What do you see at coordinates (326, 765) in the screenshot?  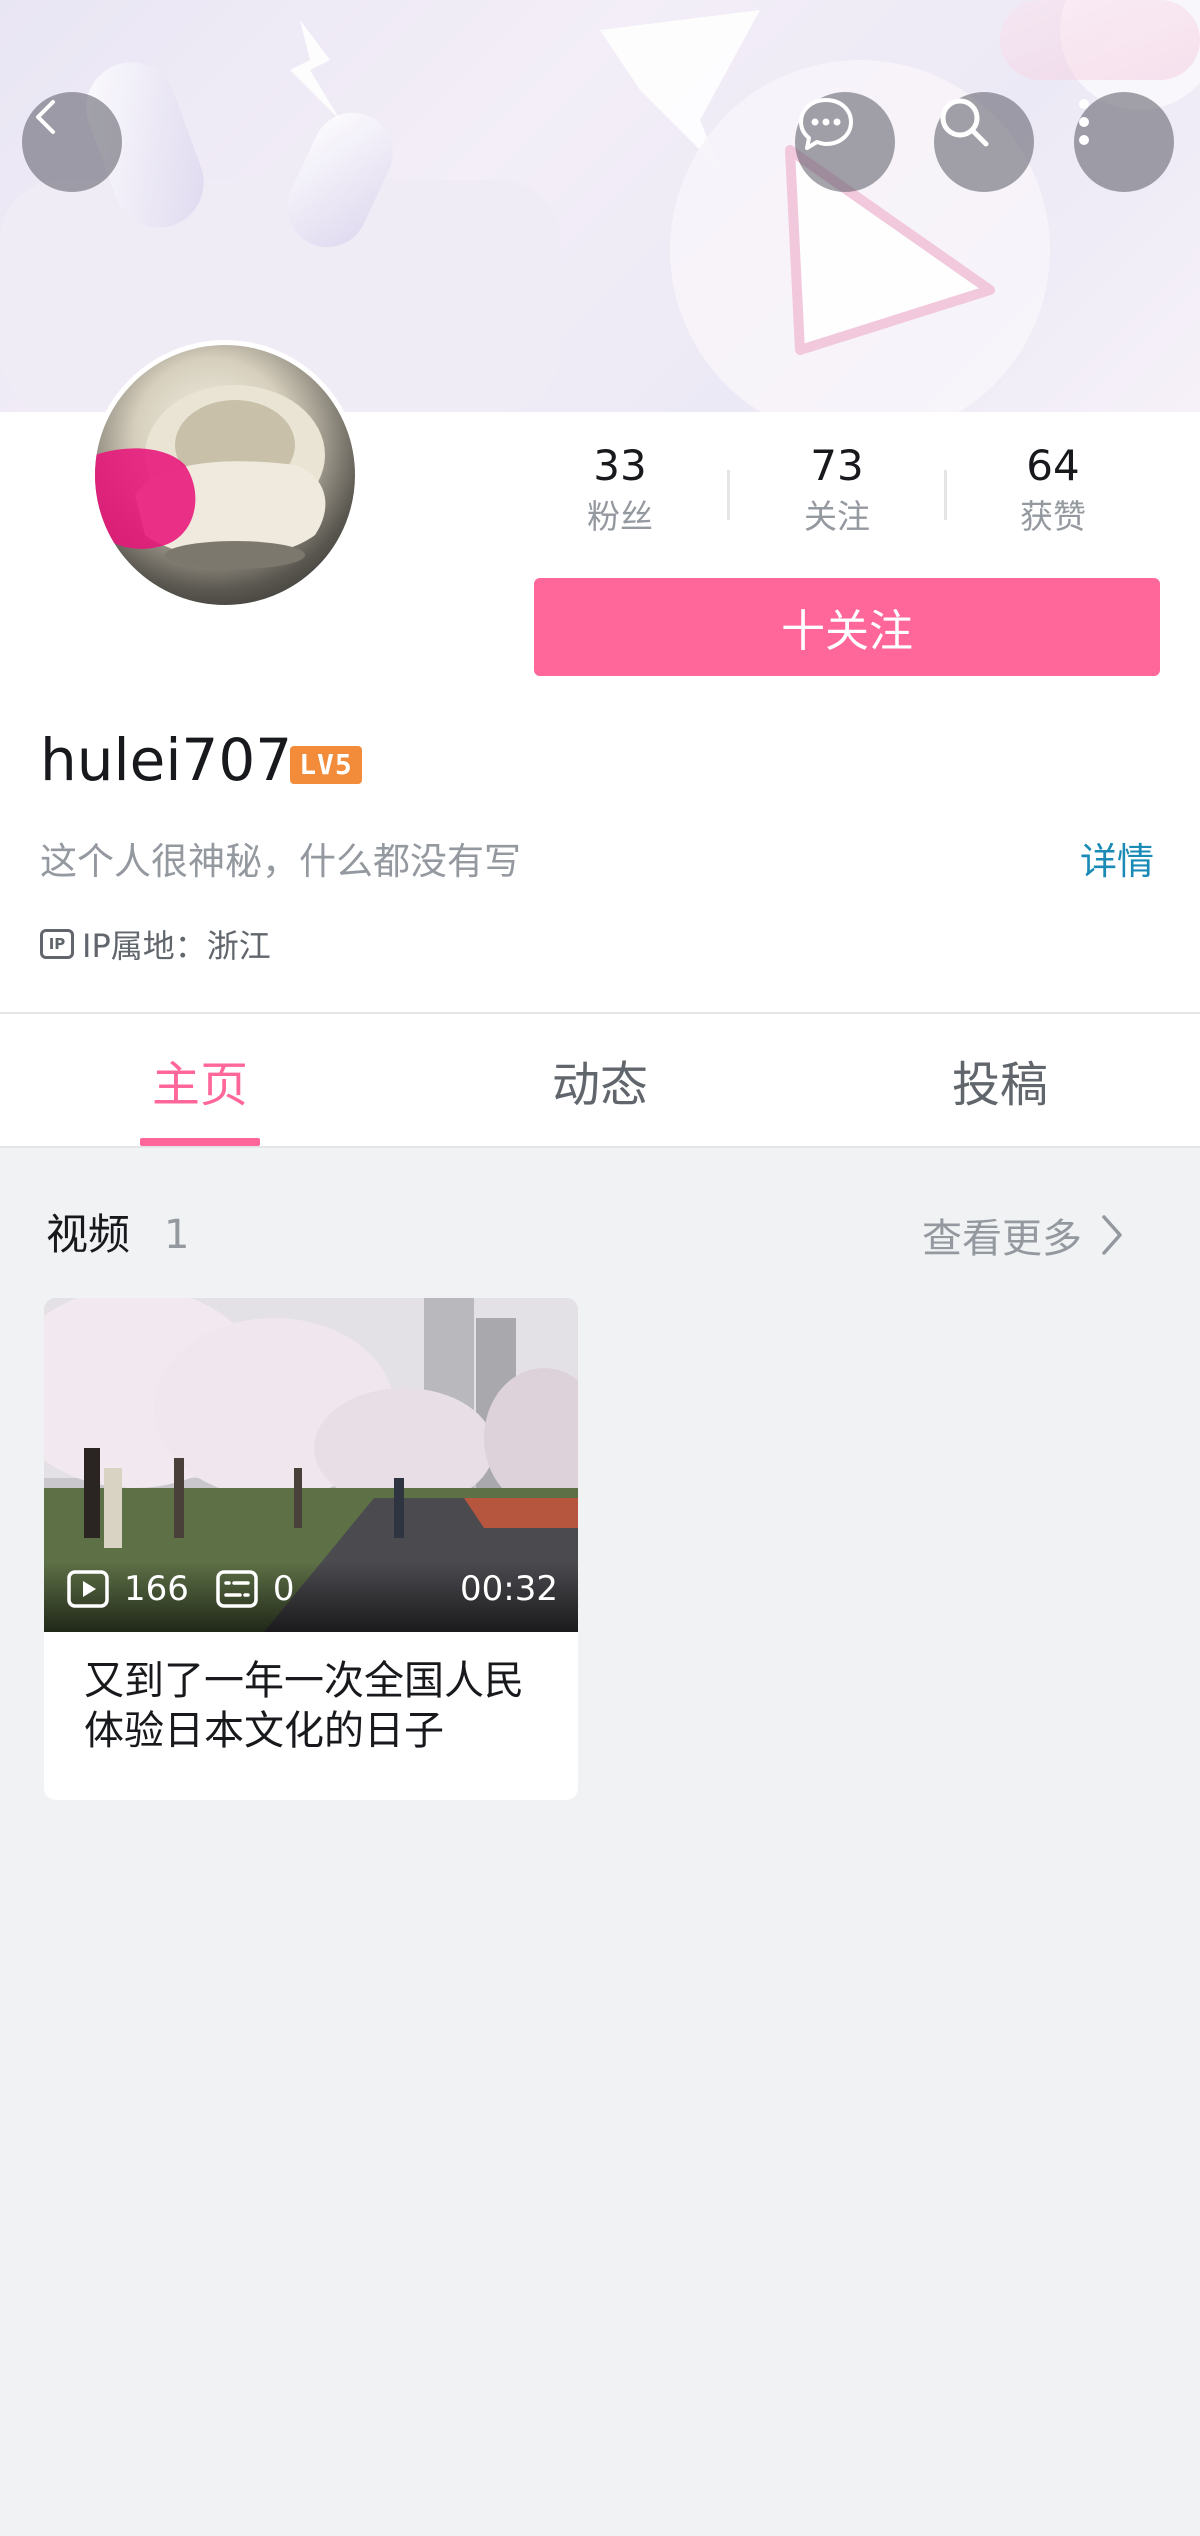 I see `level-badge: LV5` at bounding box center [326, 765].